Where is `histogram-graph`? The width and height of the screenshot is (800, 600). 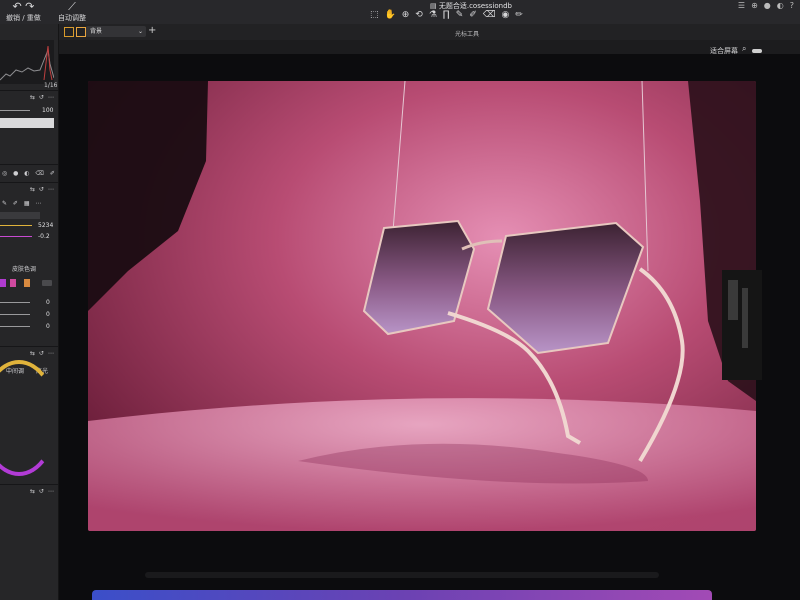 histogram-graph is located at coordinates (27, 63).